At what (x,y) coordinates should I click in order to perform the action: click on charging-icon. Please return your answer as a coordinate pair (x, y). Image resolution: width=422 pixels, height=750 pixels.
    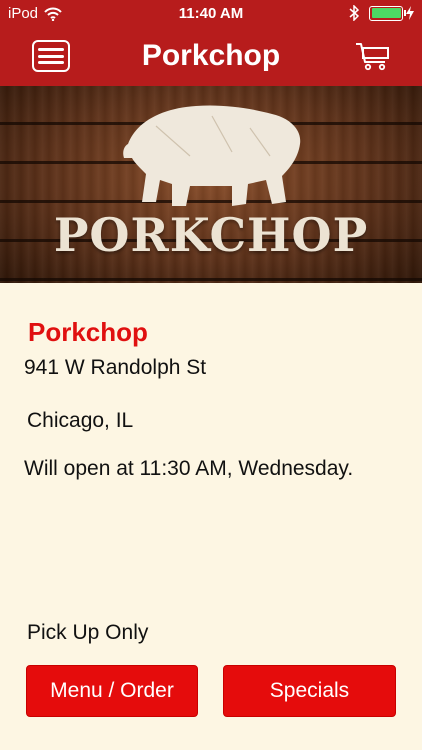
    Looking at the image, I should click on (410, 13).